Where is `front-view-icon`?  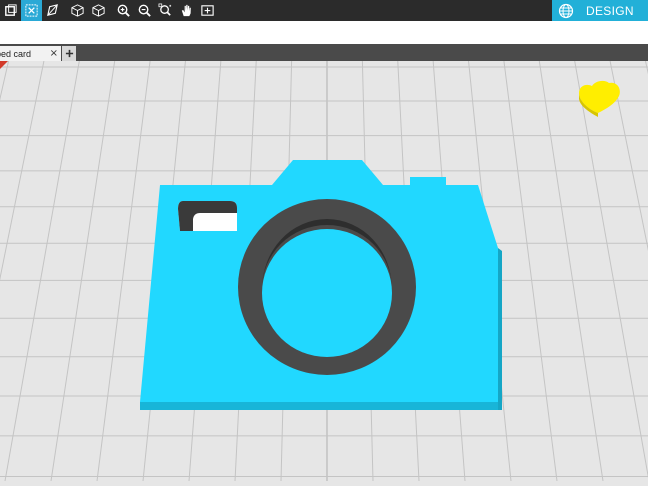
front-view-icon is located at coordinates (77, 10).